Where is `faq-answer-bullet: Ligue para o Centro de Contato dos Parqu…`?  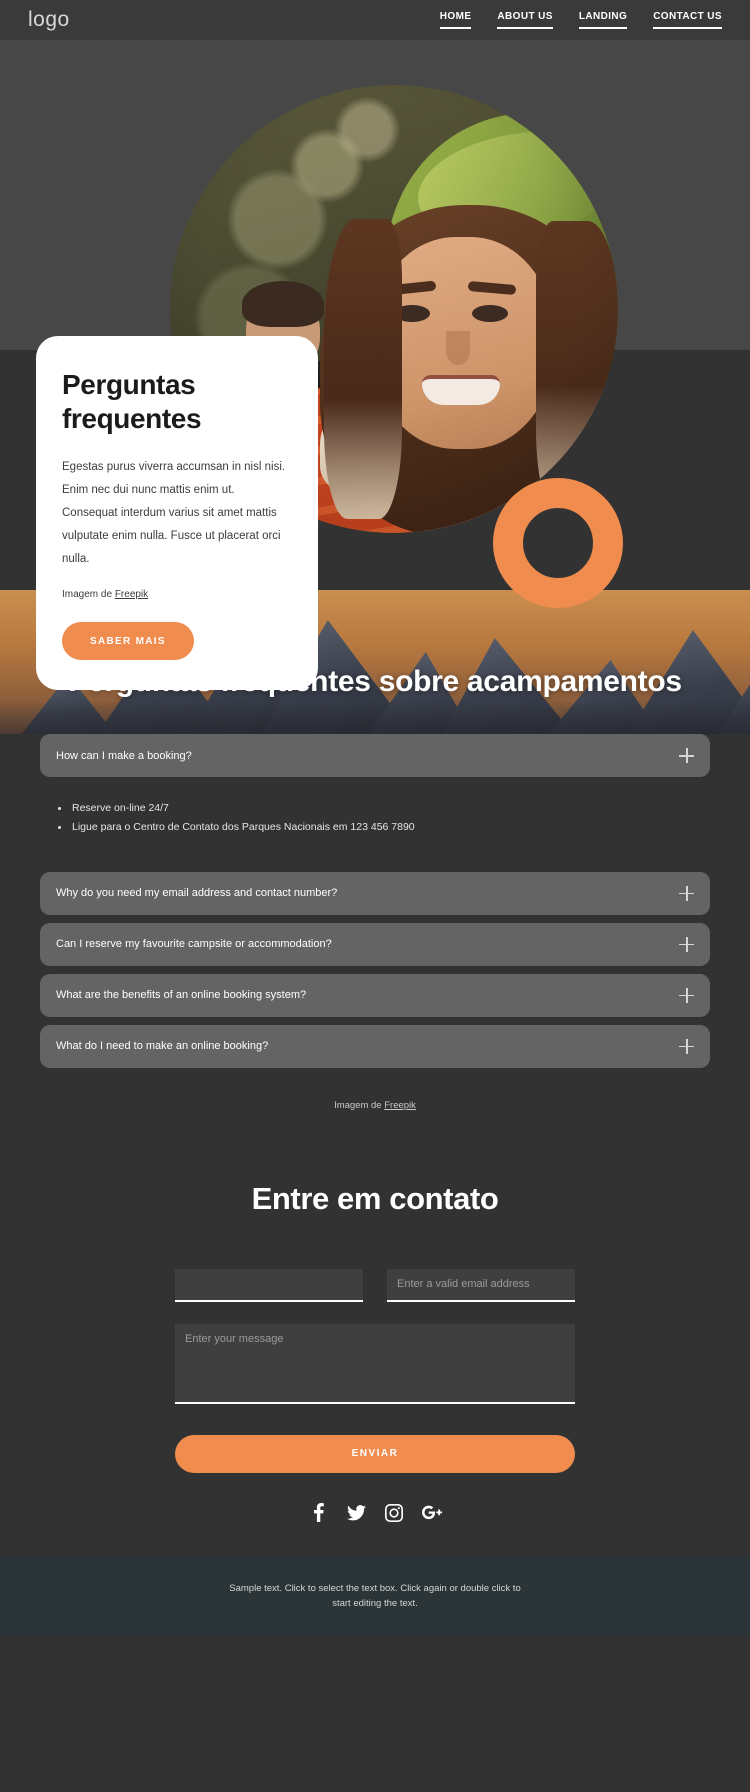
faq-answer-bullet: Ligue para o Centro de Contato dos Parqu… is located at coordinates (383, 827).